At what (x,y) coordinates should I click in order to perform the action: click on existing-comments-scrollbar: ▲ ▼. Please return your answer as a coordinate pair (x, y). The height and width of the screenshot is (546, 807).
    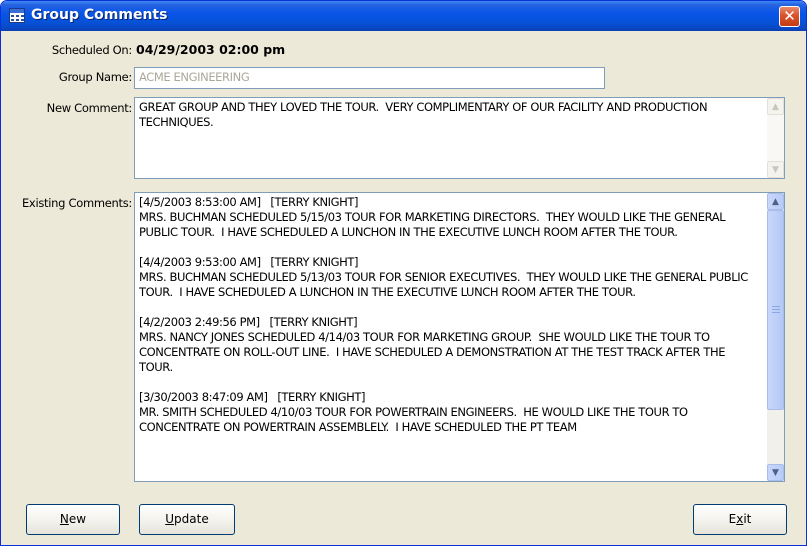
    Looking at the image, I should click on (775, 337).